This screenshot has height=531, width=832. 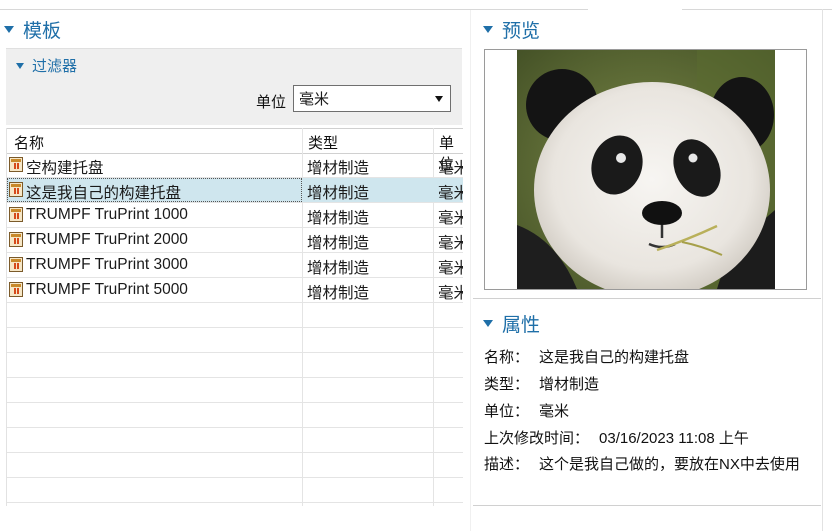 What do you see at coordinates (372, 98) in the screenshot?
I see `unit-filter-dropdown: 毫米` at bounding box center [372, 98].